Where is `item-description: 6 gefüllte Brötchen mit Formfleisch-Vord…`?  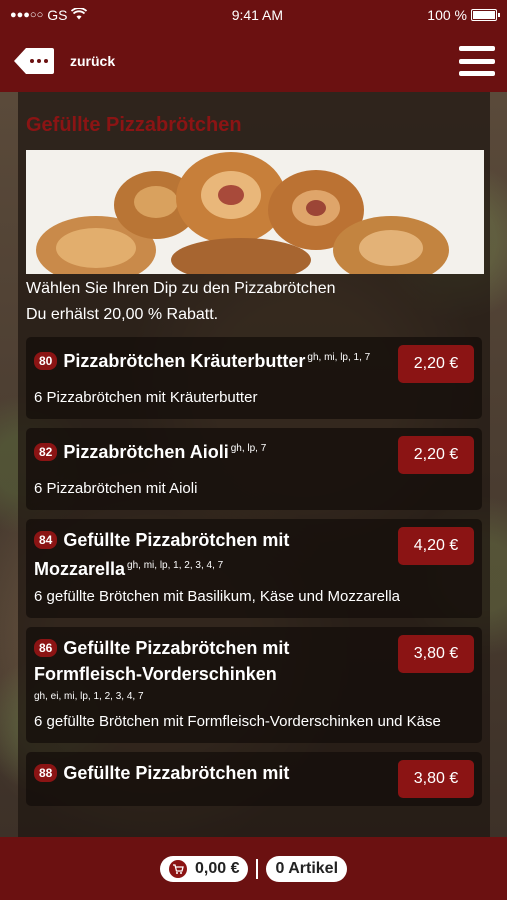
item-description: 6 gefüllte Brötchen mit Formfleisch-Vord… is located at coordinates (237, 721).